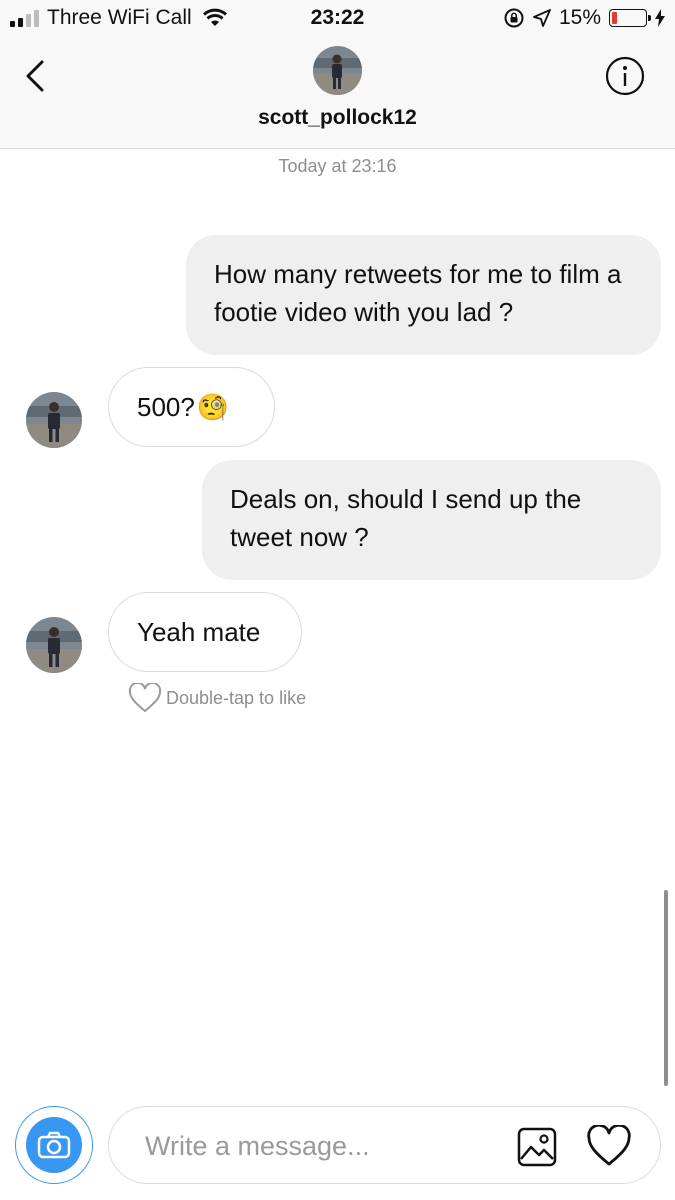 Image resolution: width=675 pixels, height=1200 pixels. Describe the element at coordinates (537, 1147) in the screenshot. I see `gallery-icon` at that location.